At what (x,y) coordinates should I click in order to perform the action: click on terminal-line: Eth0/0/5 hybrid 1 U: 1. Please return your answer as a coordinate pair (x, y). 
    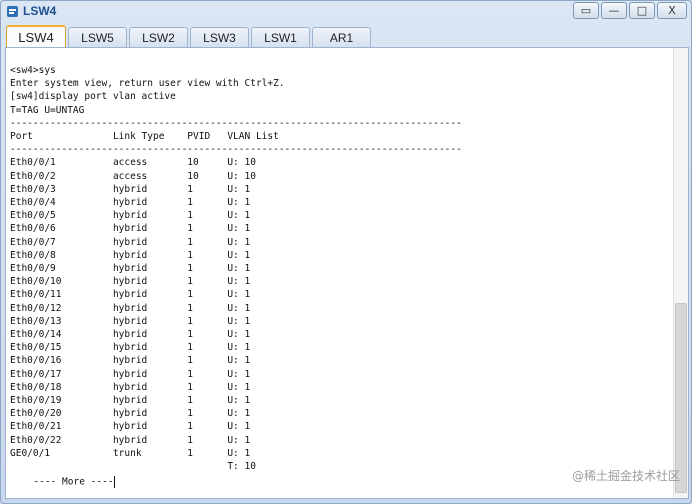
    Looking at the image, I should click on (130, 216).